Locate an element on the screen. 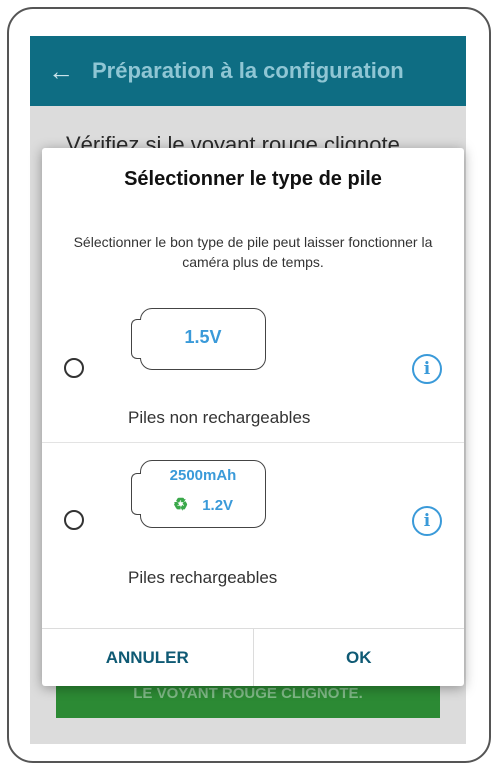 Image resolution: width=498 pixels, height=770 pixels. app-bar: ← Préparation à la configuration is located at coordinates (248, 71).